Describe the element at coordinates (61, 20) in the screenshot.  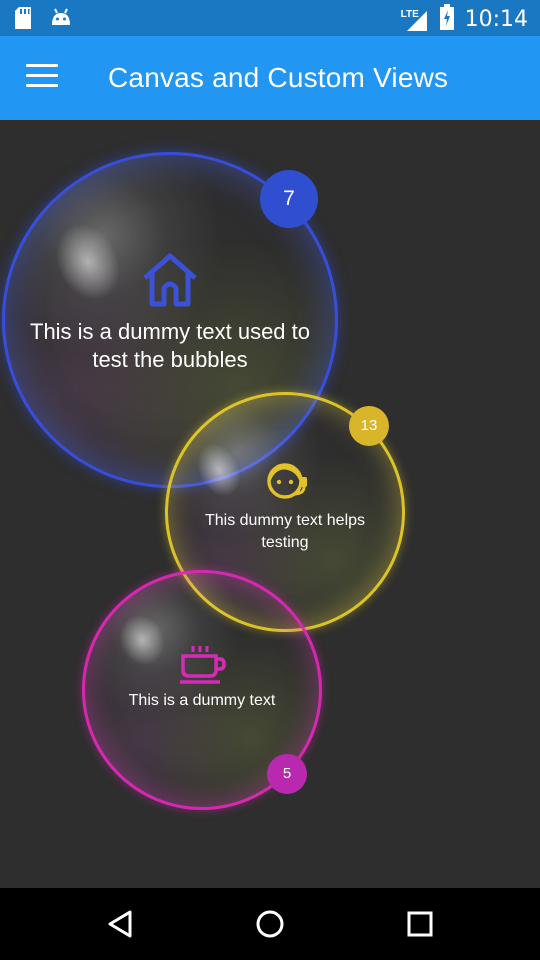
I see `android-icon` at that location.